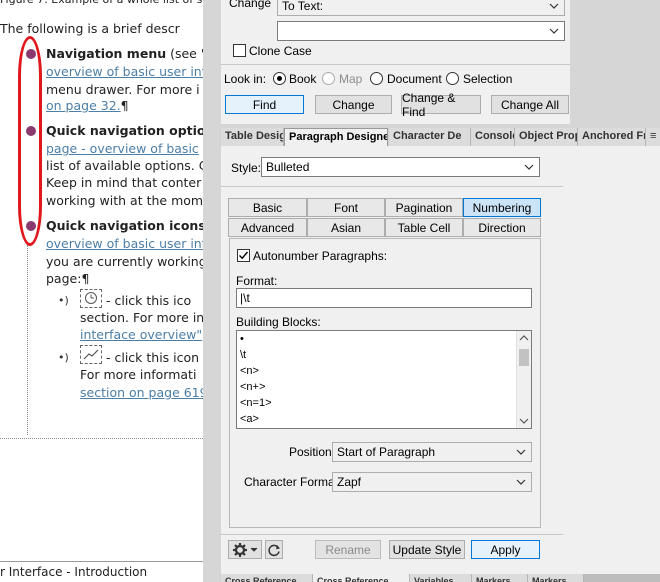 The width and height of the screenshot is (660, 582). I want to click on tab-console: Console, so click(493, 137).